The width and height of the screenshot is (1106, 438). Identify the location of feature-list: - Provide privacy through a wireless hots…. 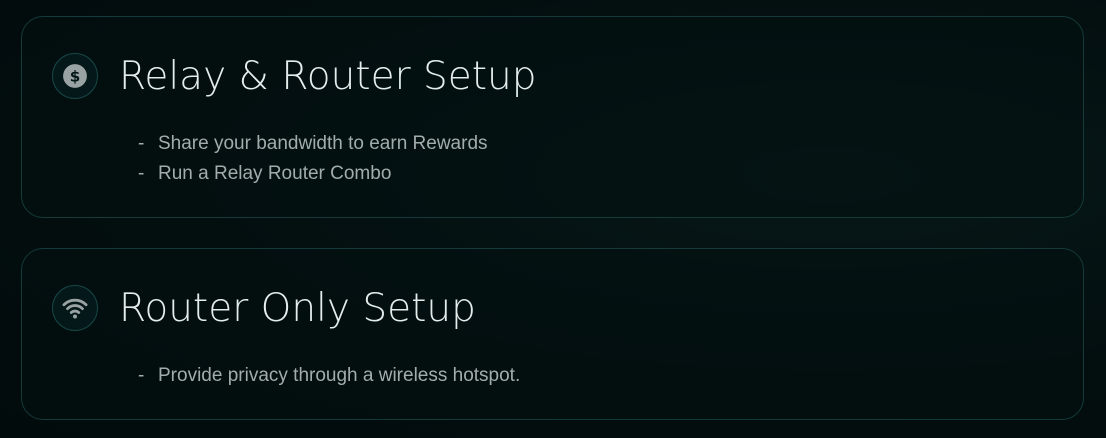
(329, 376).